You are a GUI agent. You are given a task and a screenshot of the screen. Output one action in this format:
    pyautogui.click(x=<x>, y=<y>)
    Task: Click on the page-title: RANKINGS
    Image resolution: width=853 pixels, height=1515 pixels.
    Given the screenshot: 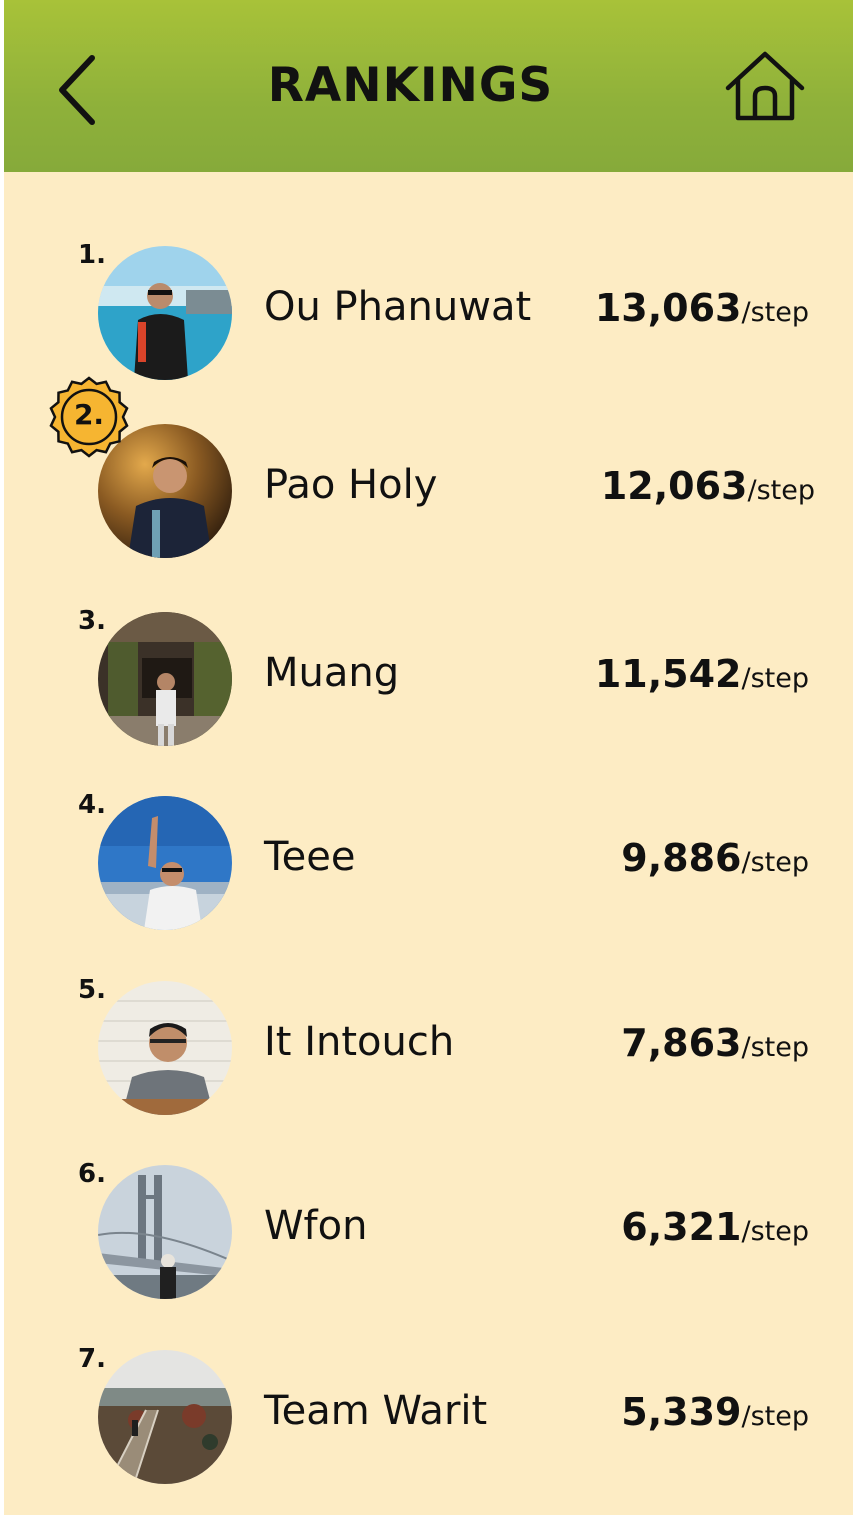 What is the action you would take?
    pyautogui.click(x=410, y=85)
    